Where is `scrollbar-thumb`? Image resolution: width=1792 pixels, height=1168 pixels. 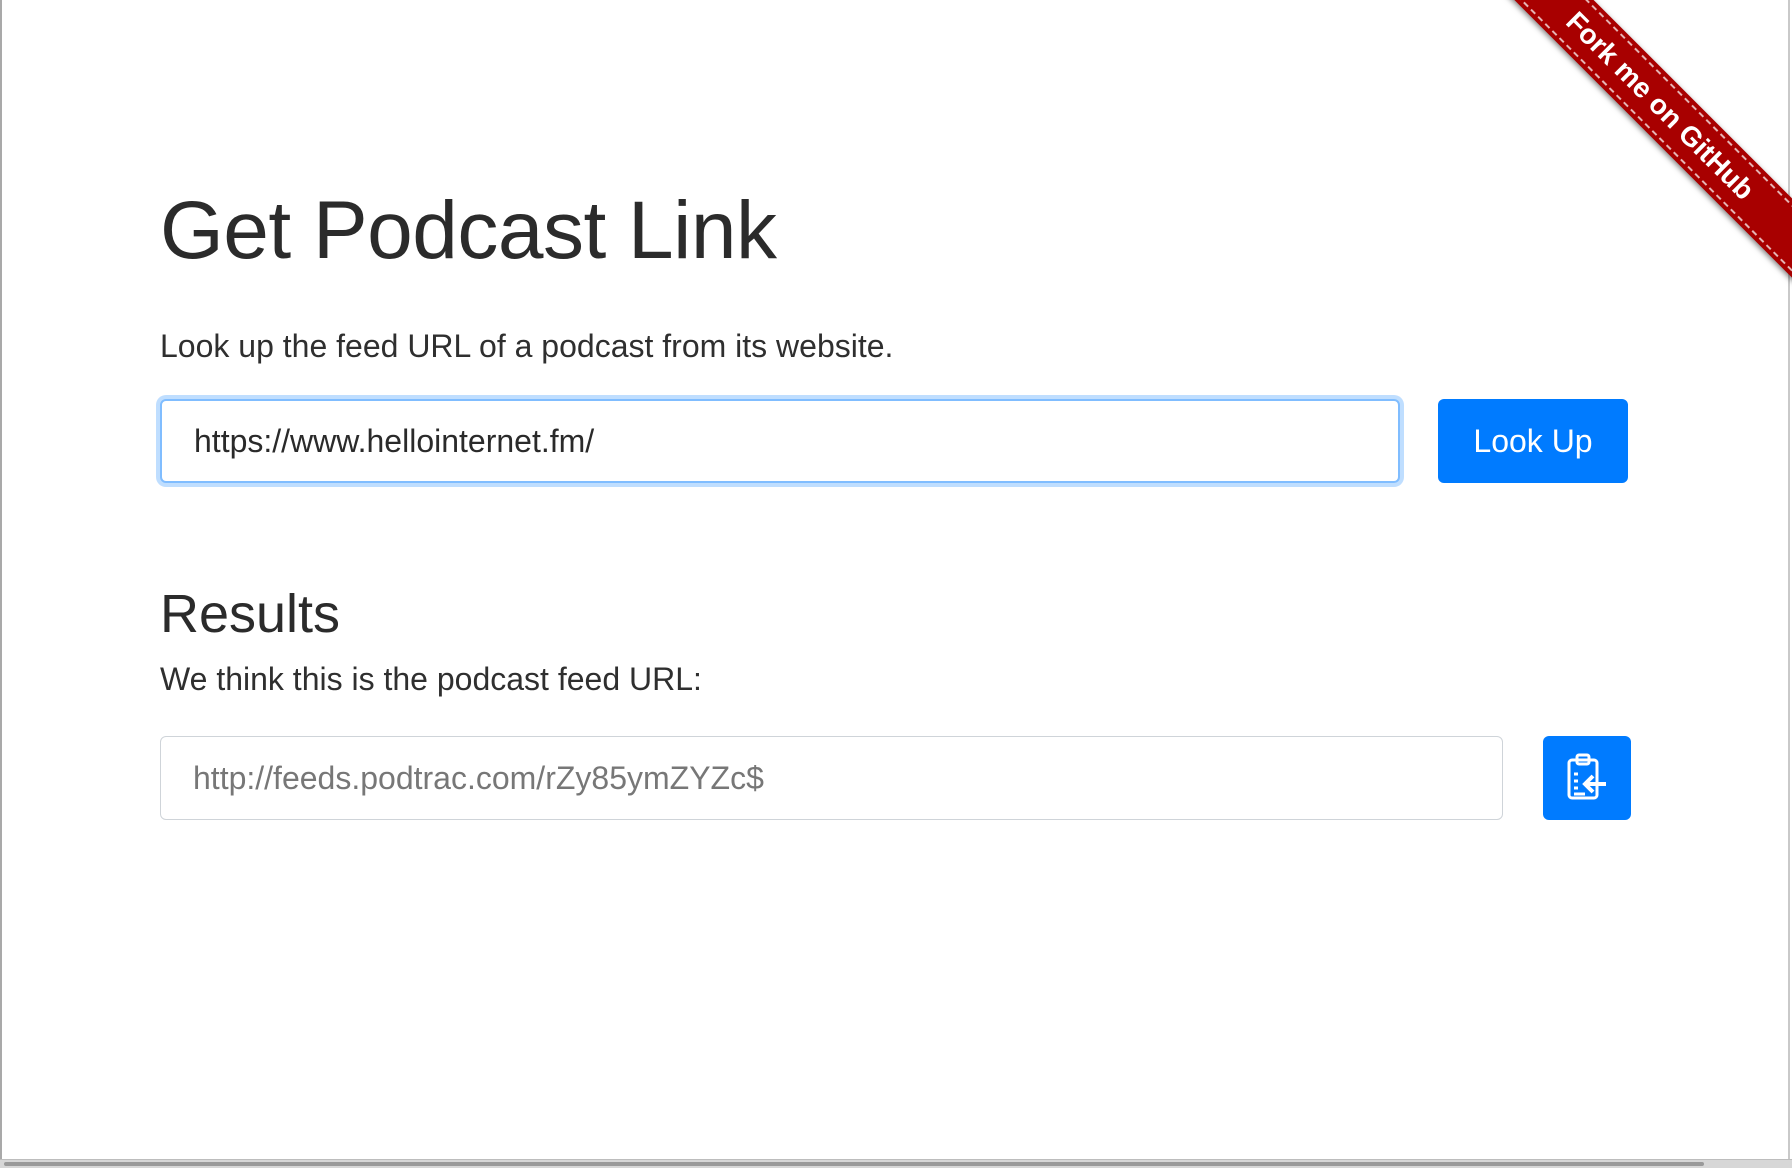
scrollbar-thumb is located at coordinates (854, 1164).